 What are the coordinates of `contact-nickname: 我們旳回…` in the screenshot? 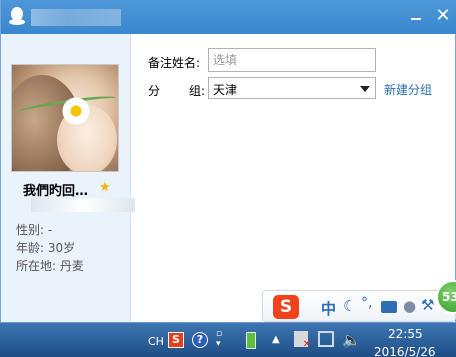 It's located at (56, 191).